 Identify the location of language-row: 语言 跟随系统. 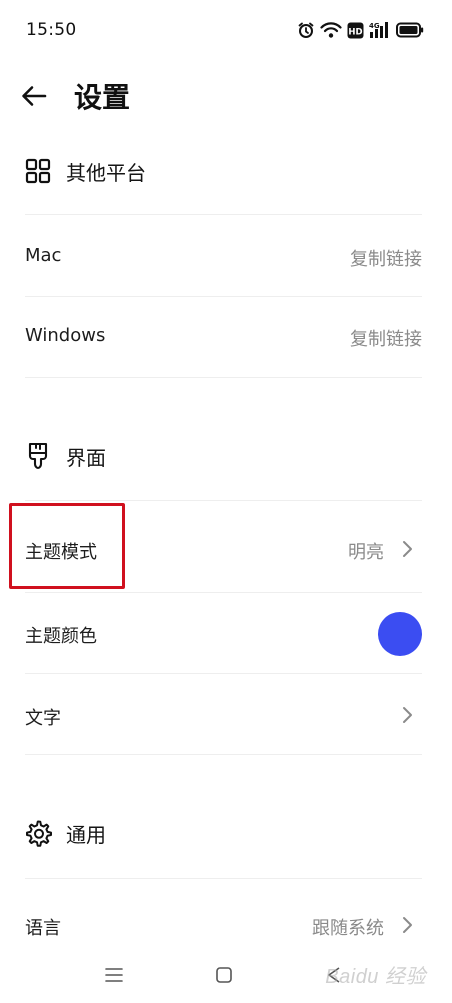
(226, 915).